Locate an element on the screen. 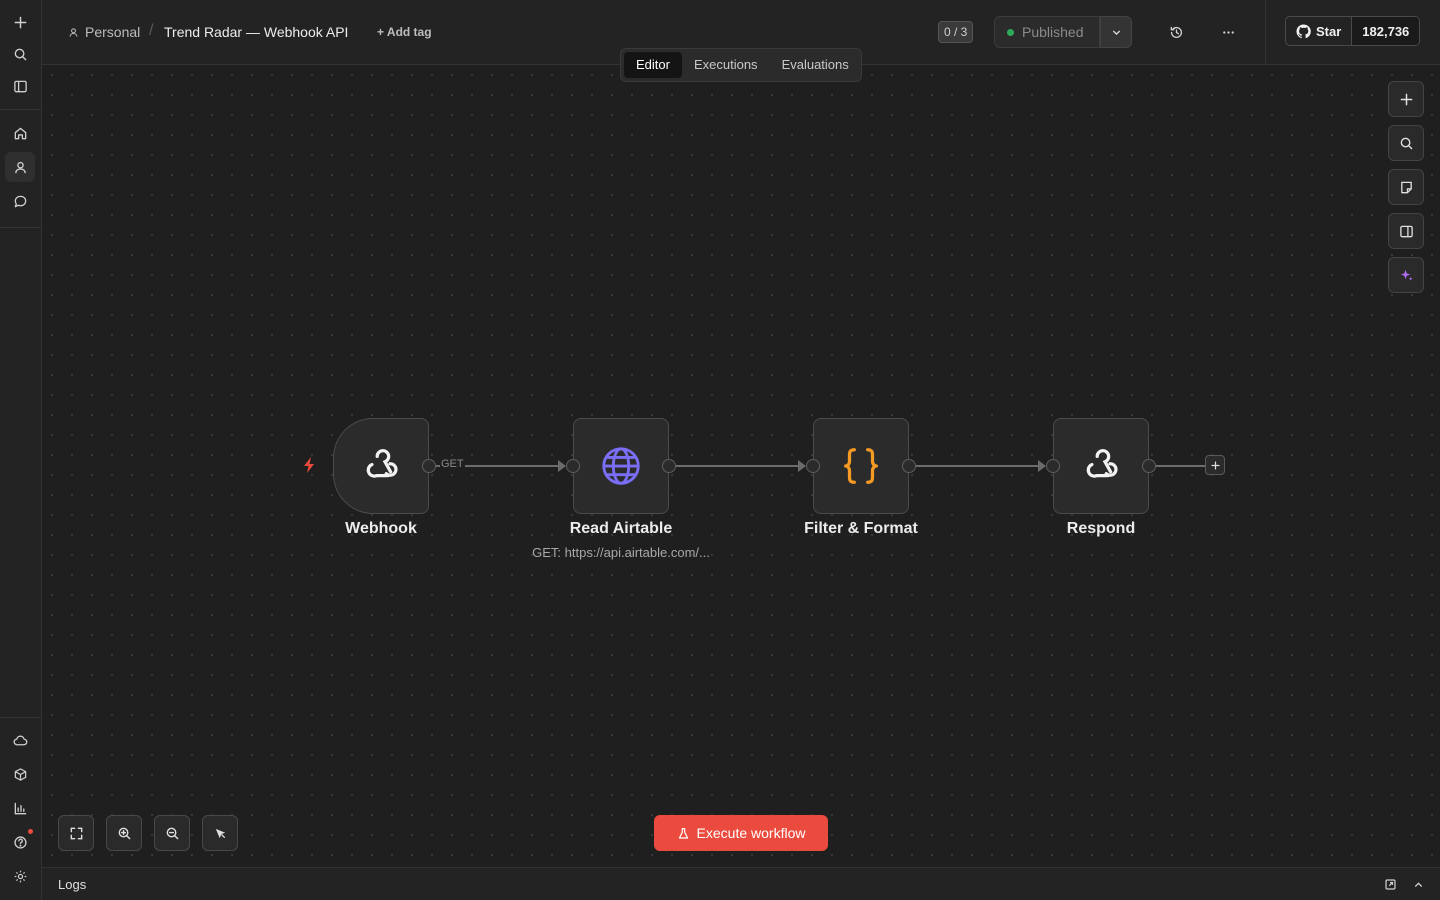 The width and height of the screenshot is (1440, 900). node-read-airtable is located at coordinates (621, 466).